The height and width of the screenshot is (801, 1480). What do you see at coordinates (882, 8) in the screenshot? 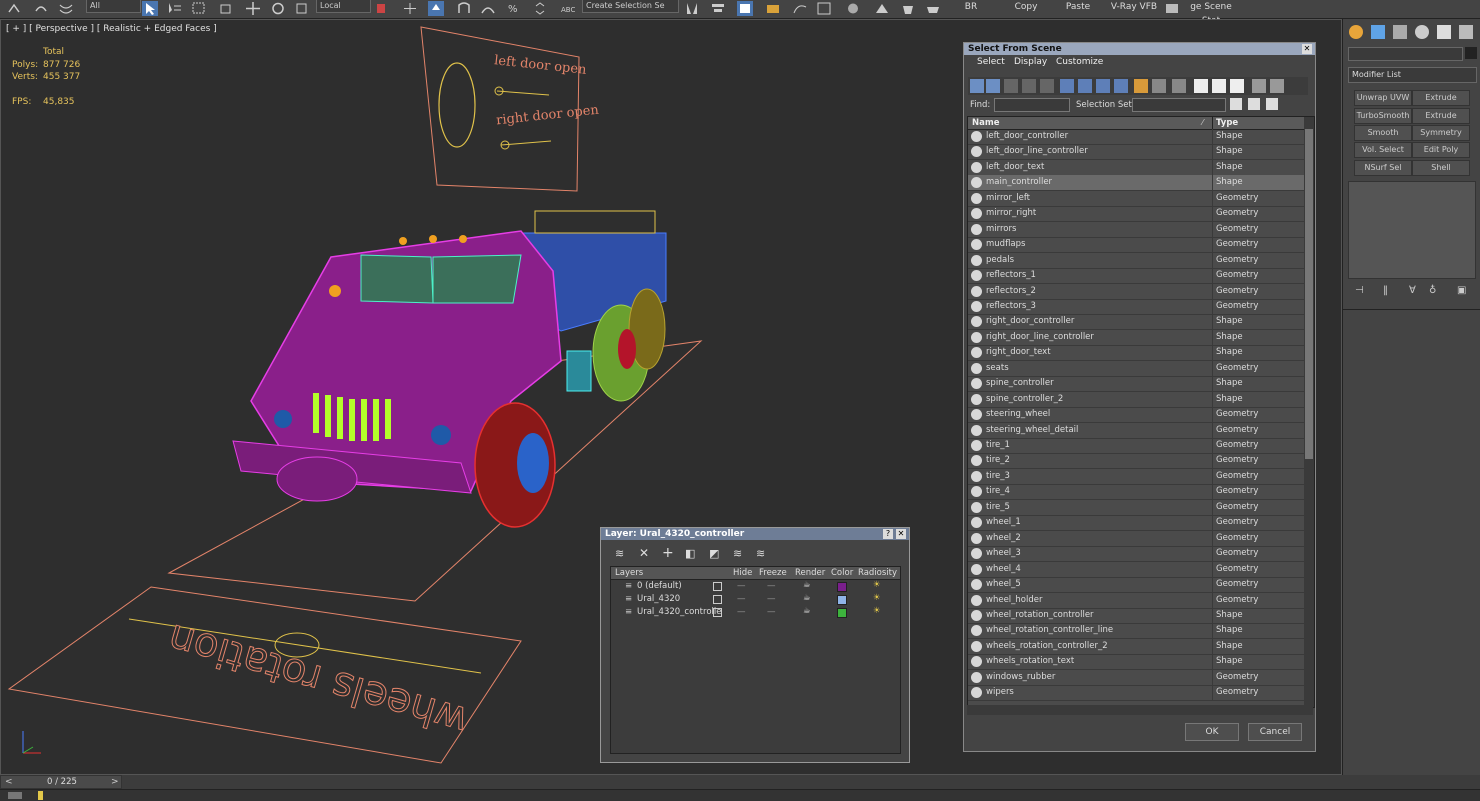
I see `render-setup-icon` at bounding box center [882, 8].